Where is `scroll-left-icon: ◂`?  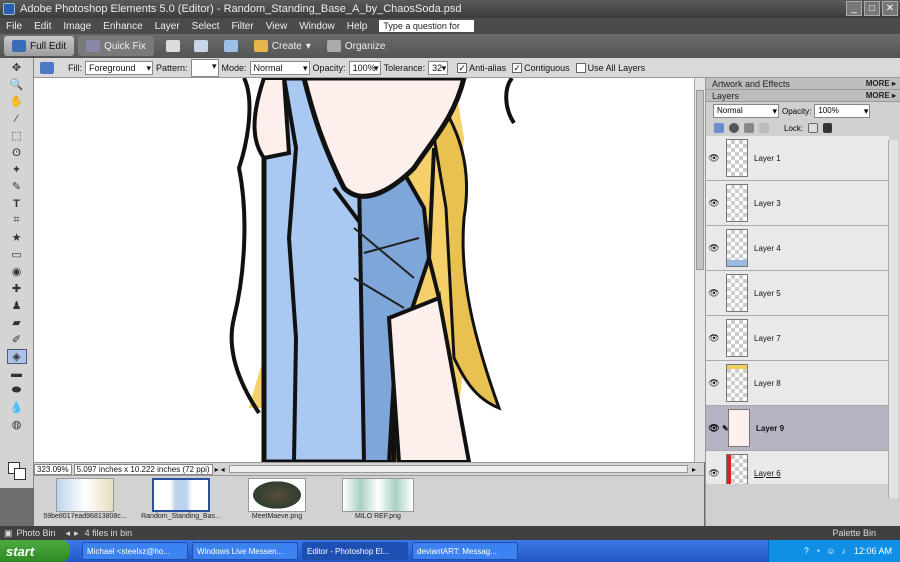 scroll-left-icon: ◂ is located at coordinates (223, 469).